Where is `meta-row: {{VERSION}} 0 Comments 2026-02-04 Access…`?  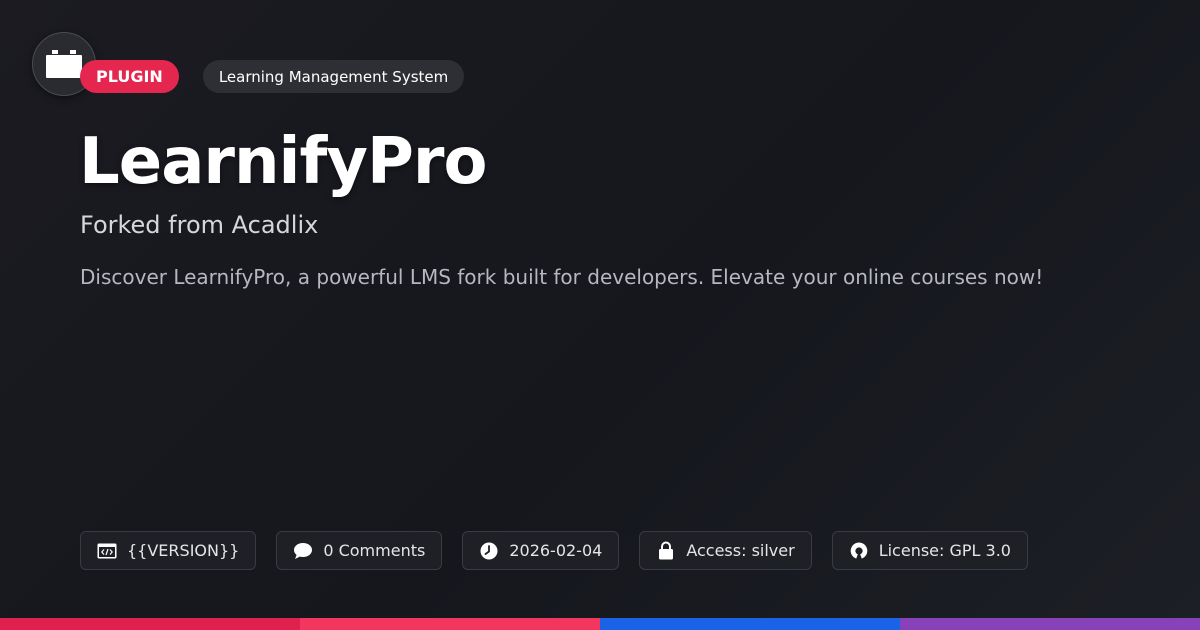
meta-row: {{VERSION}} 0 Comments 2026-02-04 Access… is located at coordinates (564, 550).